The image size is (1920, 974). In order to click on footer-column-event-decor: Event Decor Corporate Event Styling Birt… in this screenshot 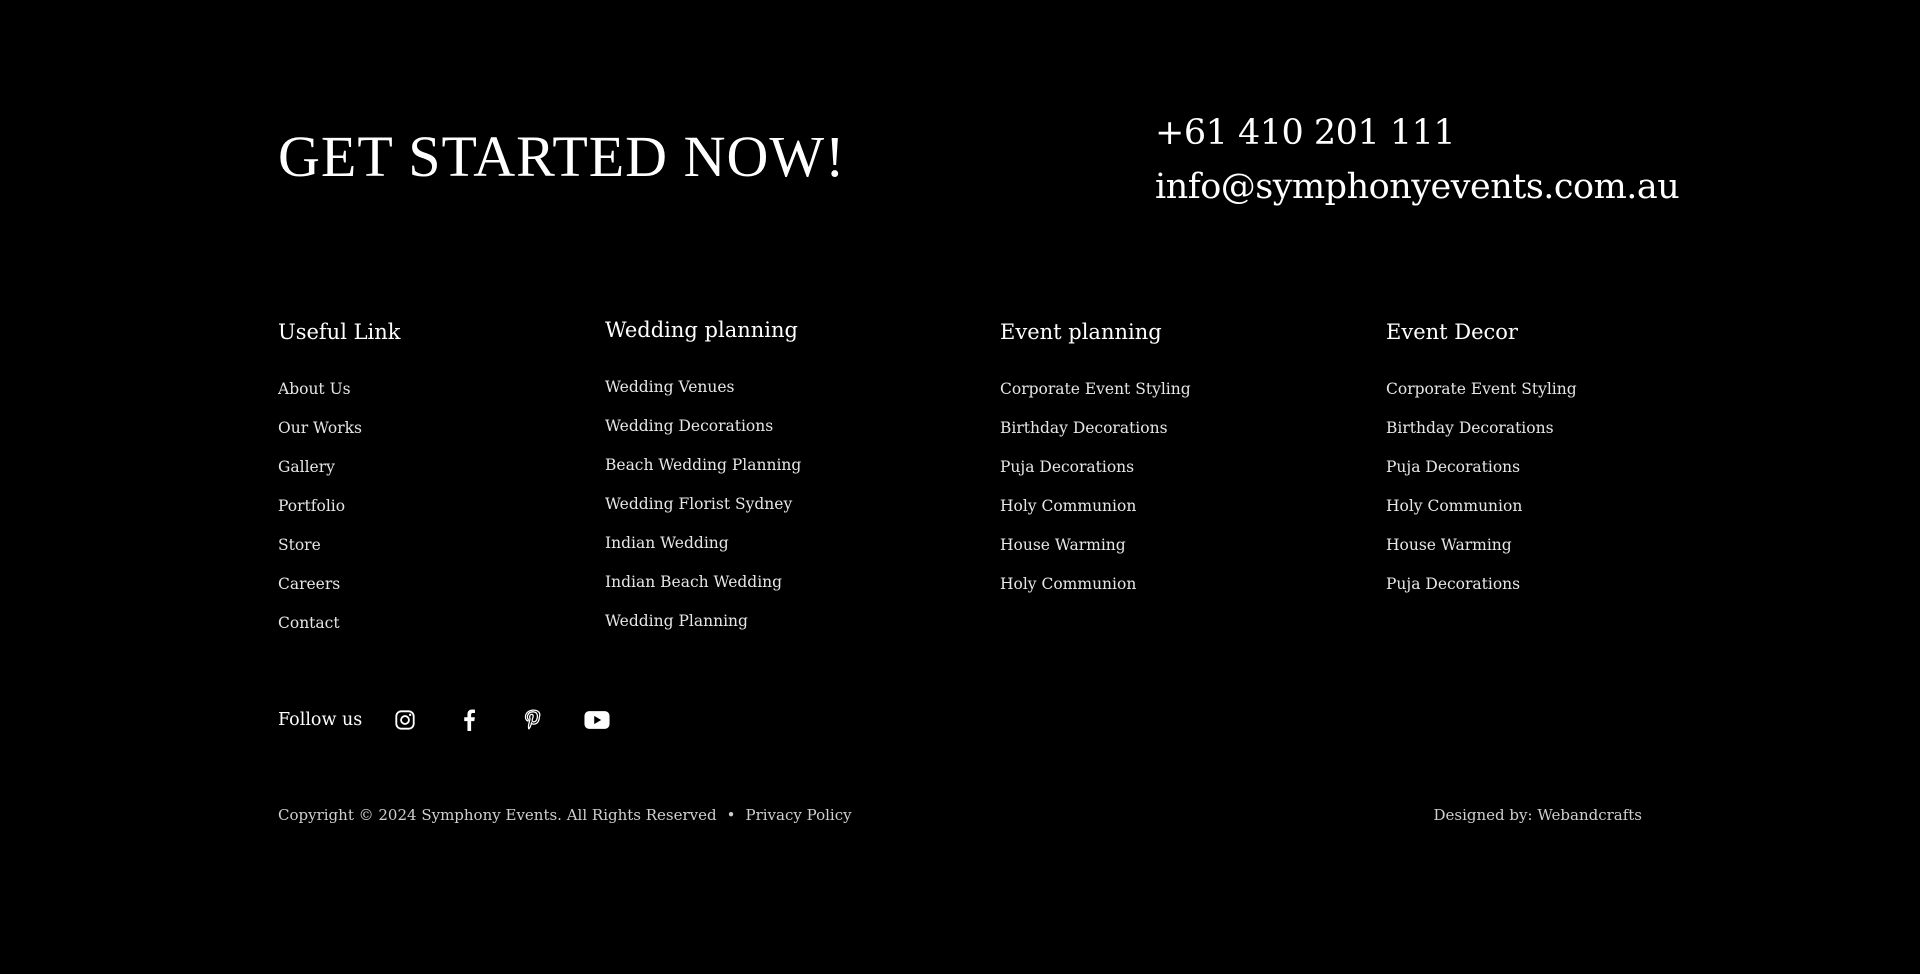, I will do `click(1481, 460)`.